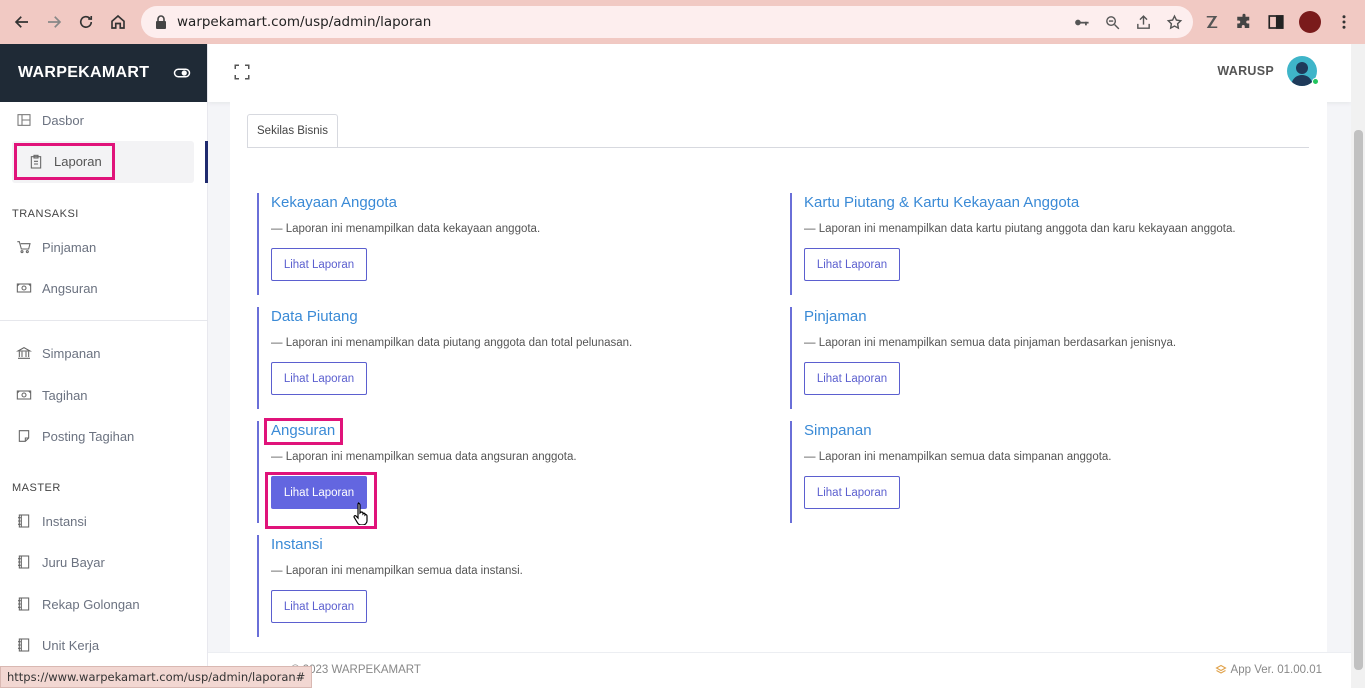 The width and height of the screenshot is (1365, 688). Describe the element at coordinates (104, 521) in the screenshot. I see `sidebar-item-instansi: Instansi` at that location.